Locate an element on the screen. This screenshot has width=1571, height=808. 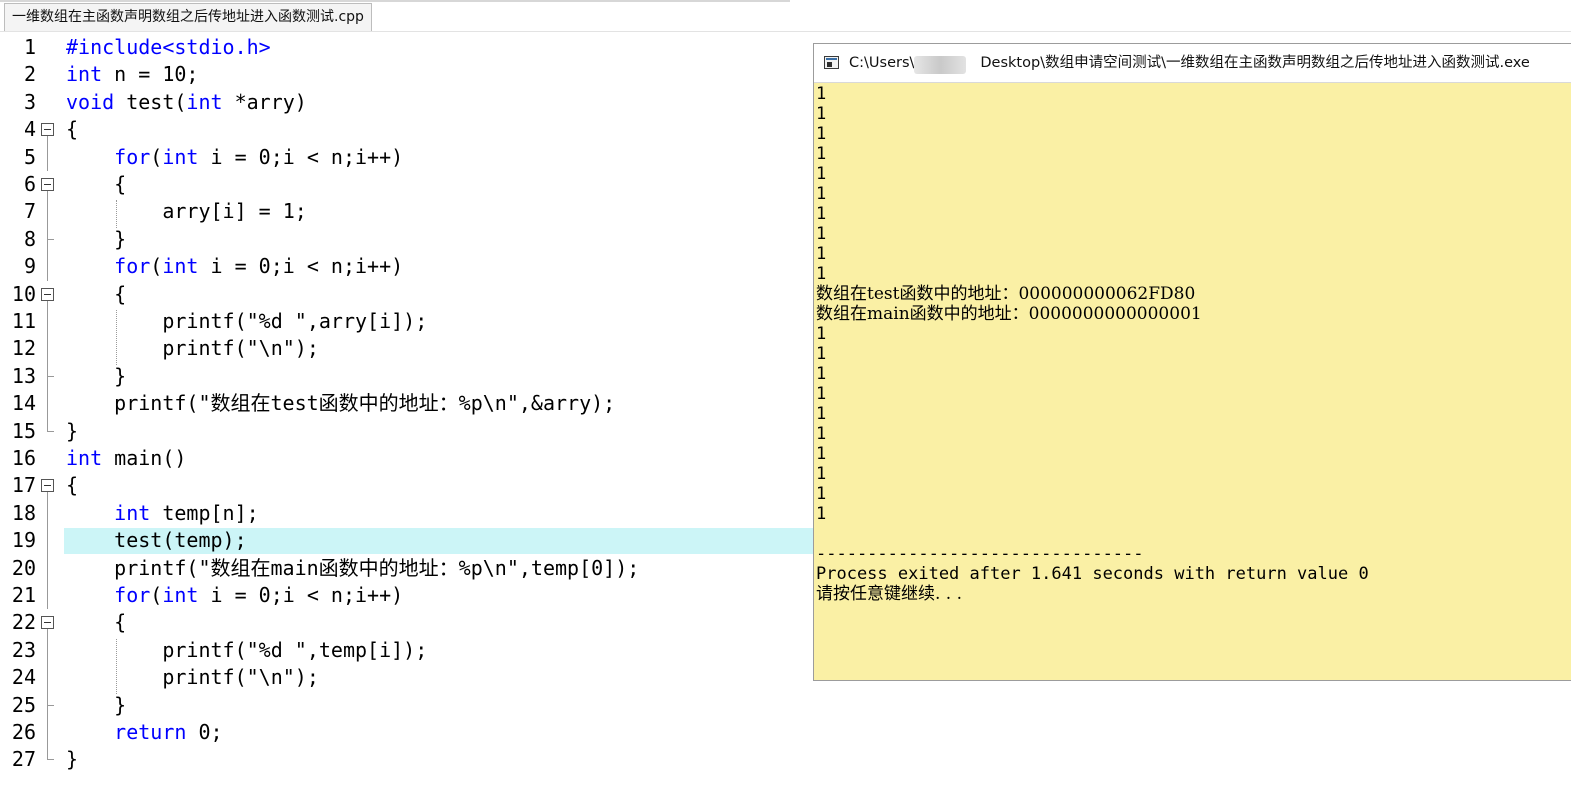
code-token: printf("%d ",temp[i]); is located at coordinates (247, 649).